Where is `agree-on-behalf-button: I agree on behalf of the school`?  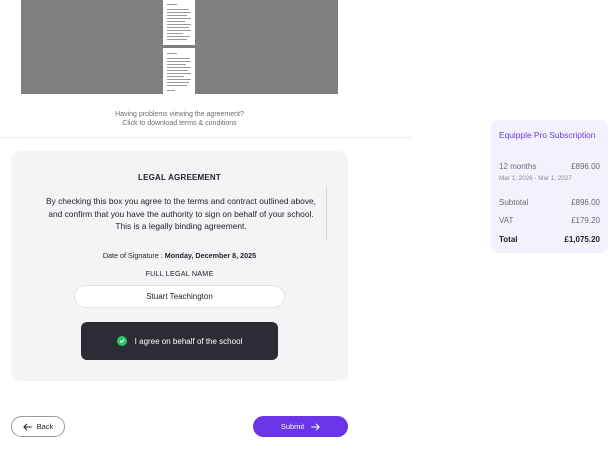 agree-on-behalf-button: I agree on behalf of the school is located at coordinates (179, 341).